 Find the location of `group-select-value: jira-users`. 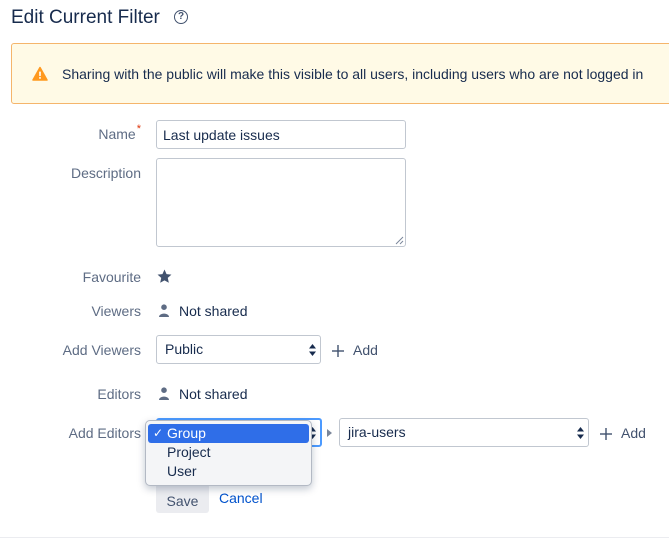

group-select-value: jira-users is located at coordinates (377, 432).